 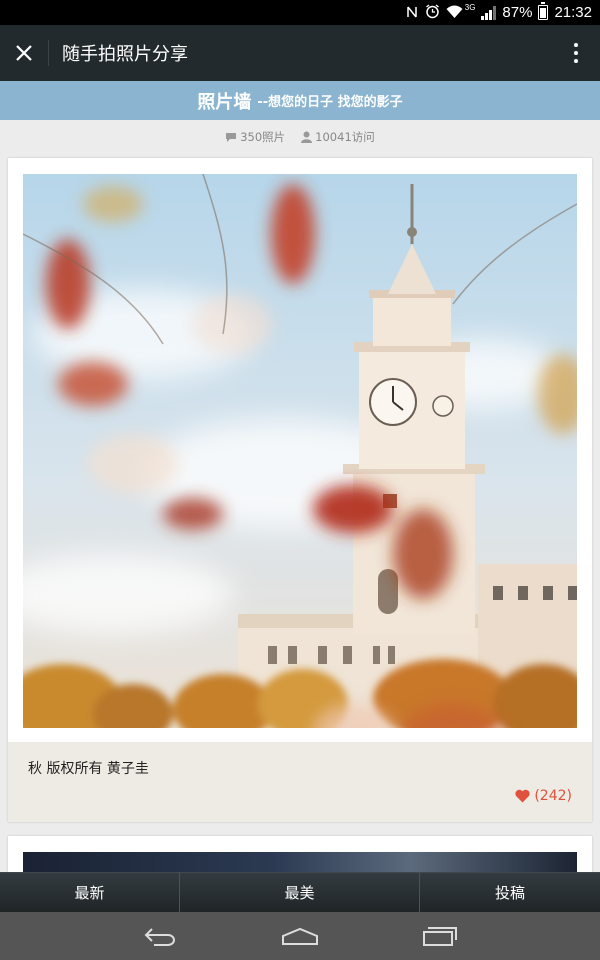 I want to click on system-nav-bar, so click(x=300, y=936).